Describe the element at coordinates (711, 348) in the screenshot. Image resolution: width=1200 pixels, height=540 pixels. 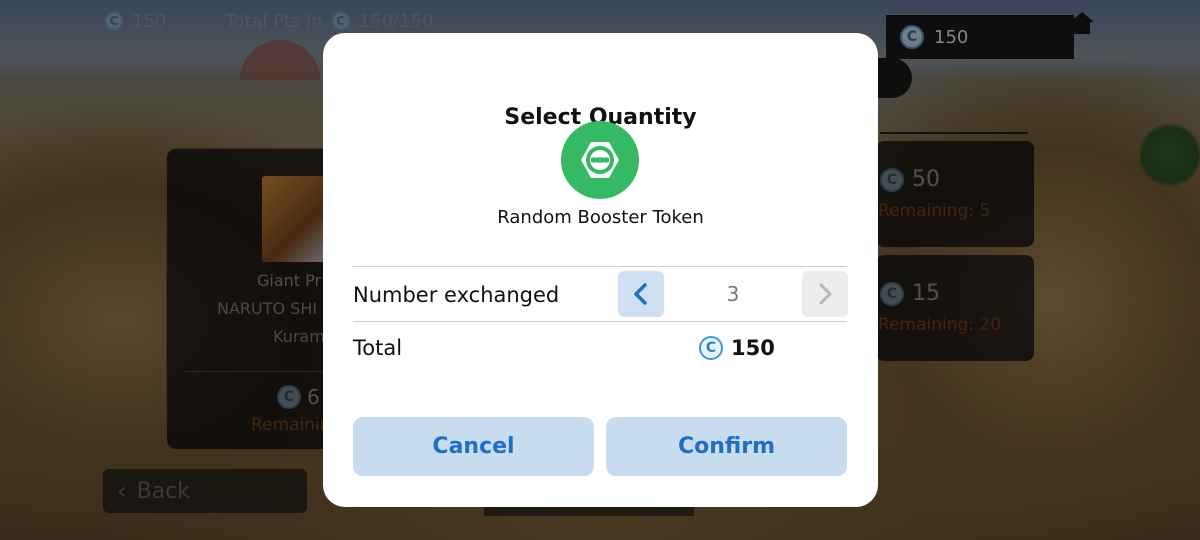
I see `coin-icon: C` at that location.